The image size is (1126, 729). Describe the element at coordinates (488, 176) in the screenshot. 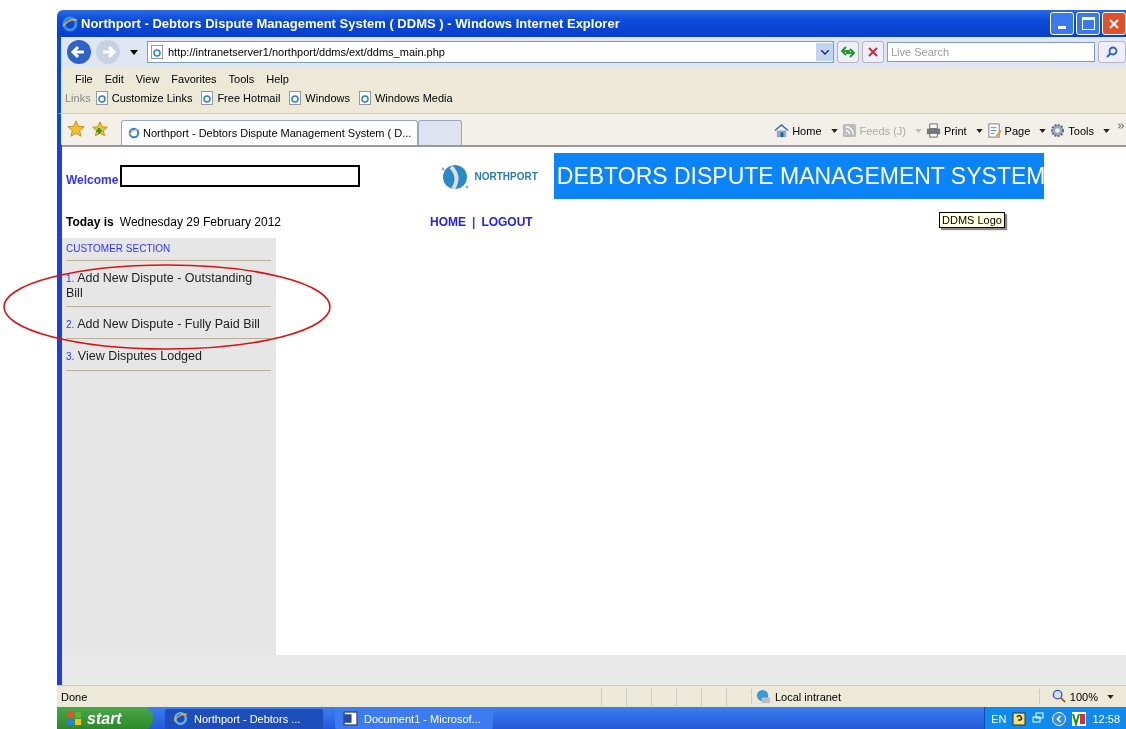

I see `northport-logo: NORTHPORT` at that location.